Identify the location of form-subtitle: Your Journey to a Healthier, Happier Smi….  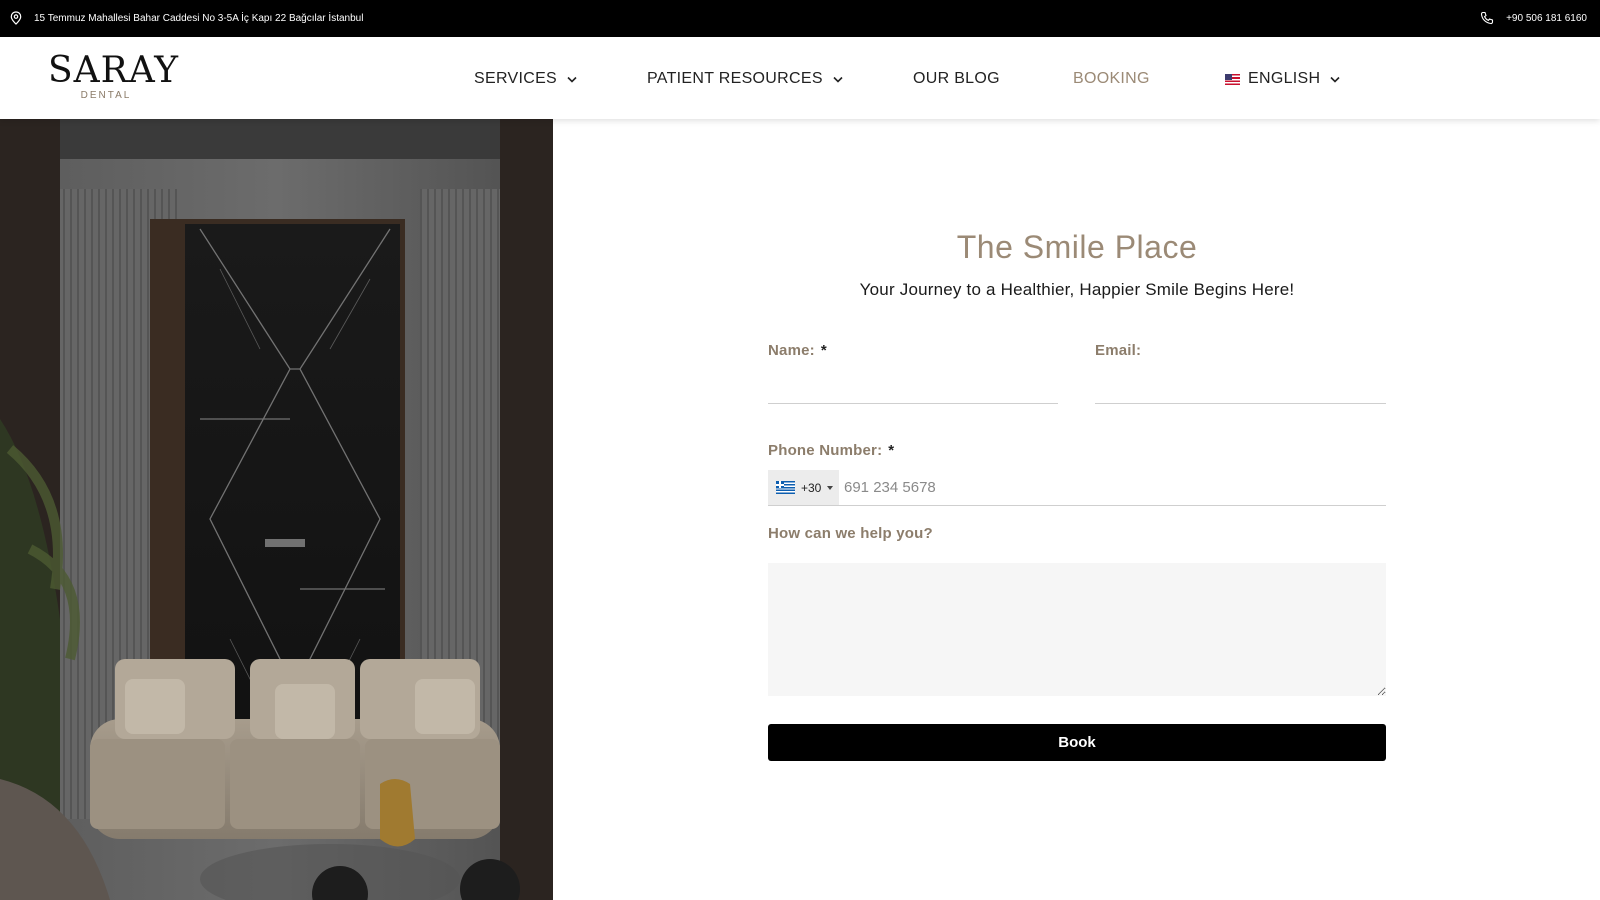
(1077, 289).